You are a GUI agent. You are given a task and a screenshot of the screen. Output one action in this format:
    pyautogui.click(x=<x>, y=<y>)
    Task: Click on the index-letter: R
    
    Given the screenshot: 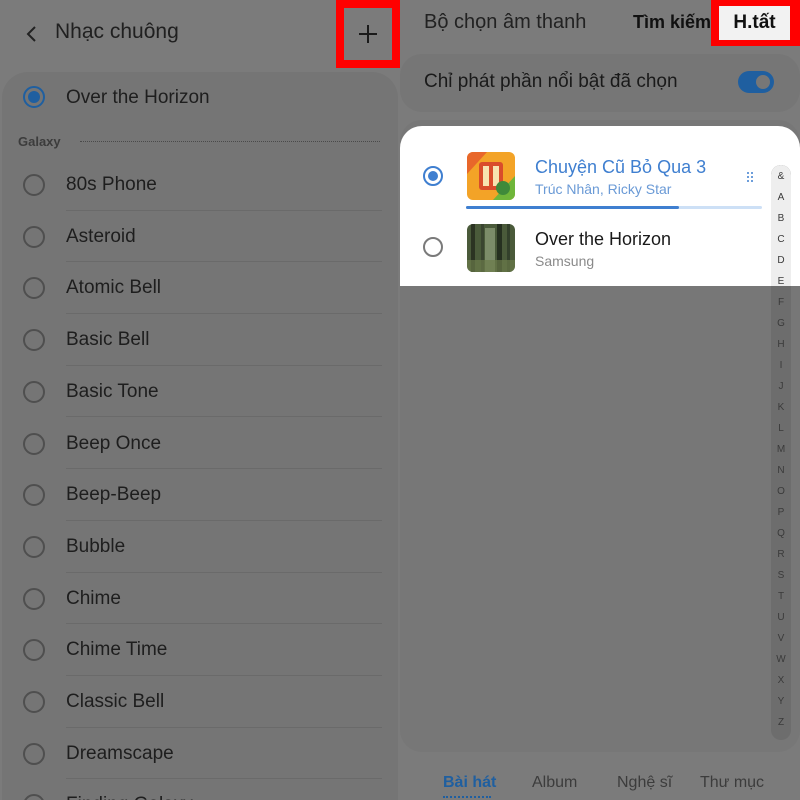 What is the action you would take?
    pyautogui.click(x=781, y=554)
    